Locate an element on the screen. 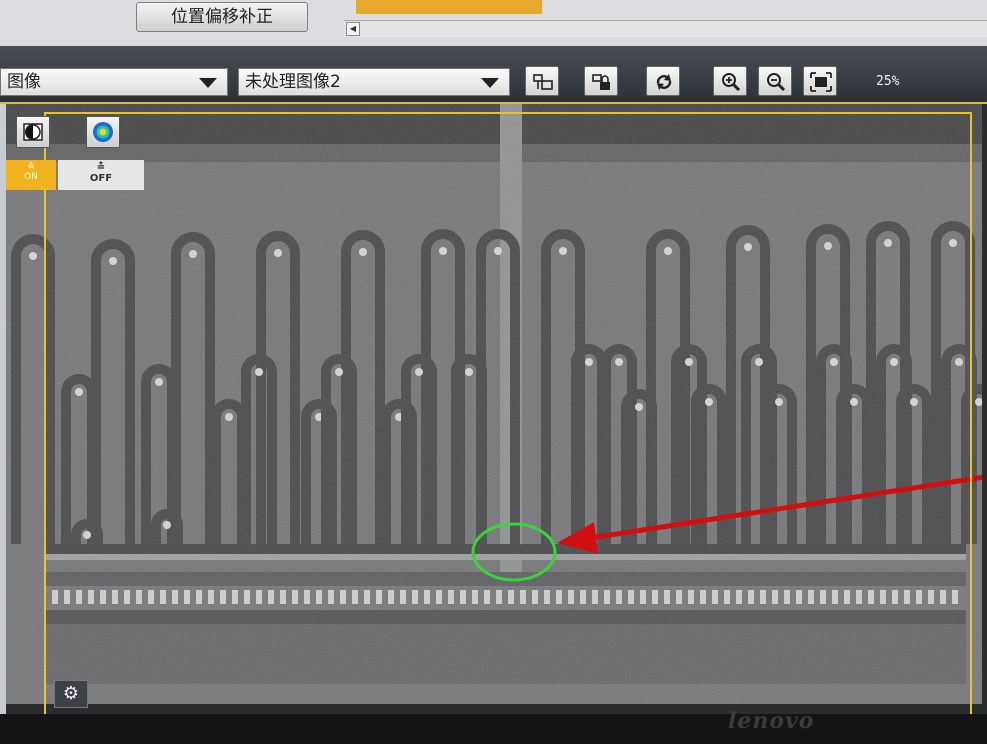 The image size is (987, 744). scroll-left-arrow-icon: ◀ is located at coordinates (353, 29).